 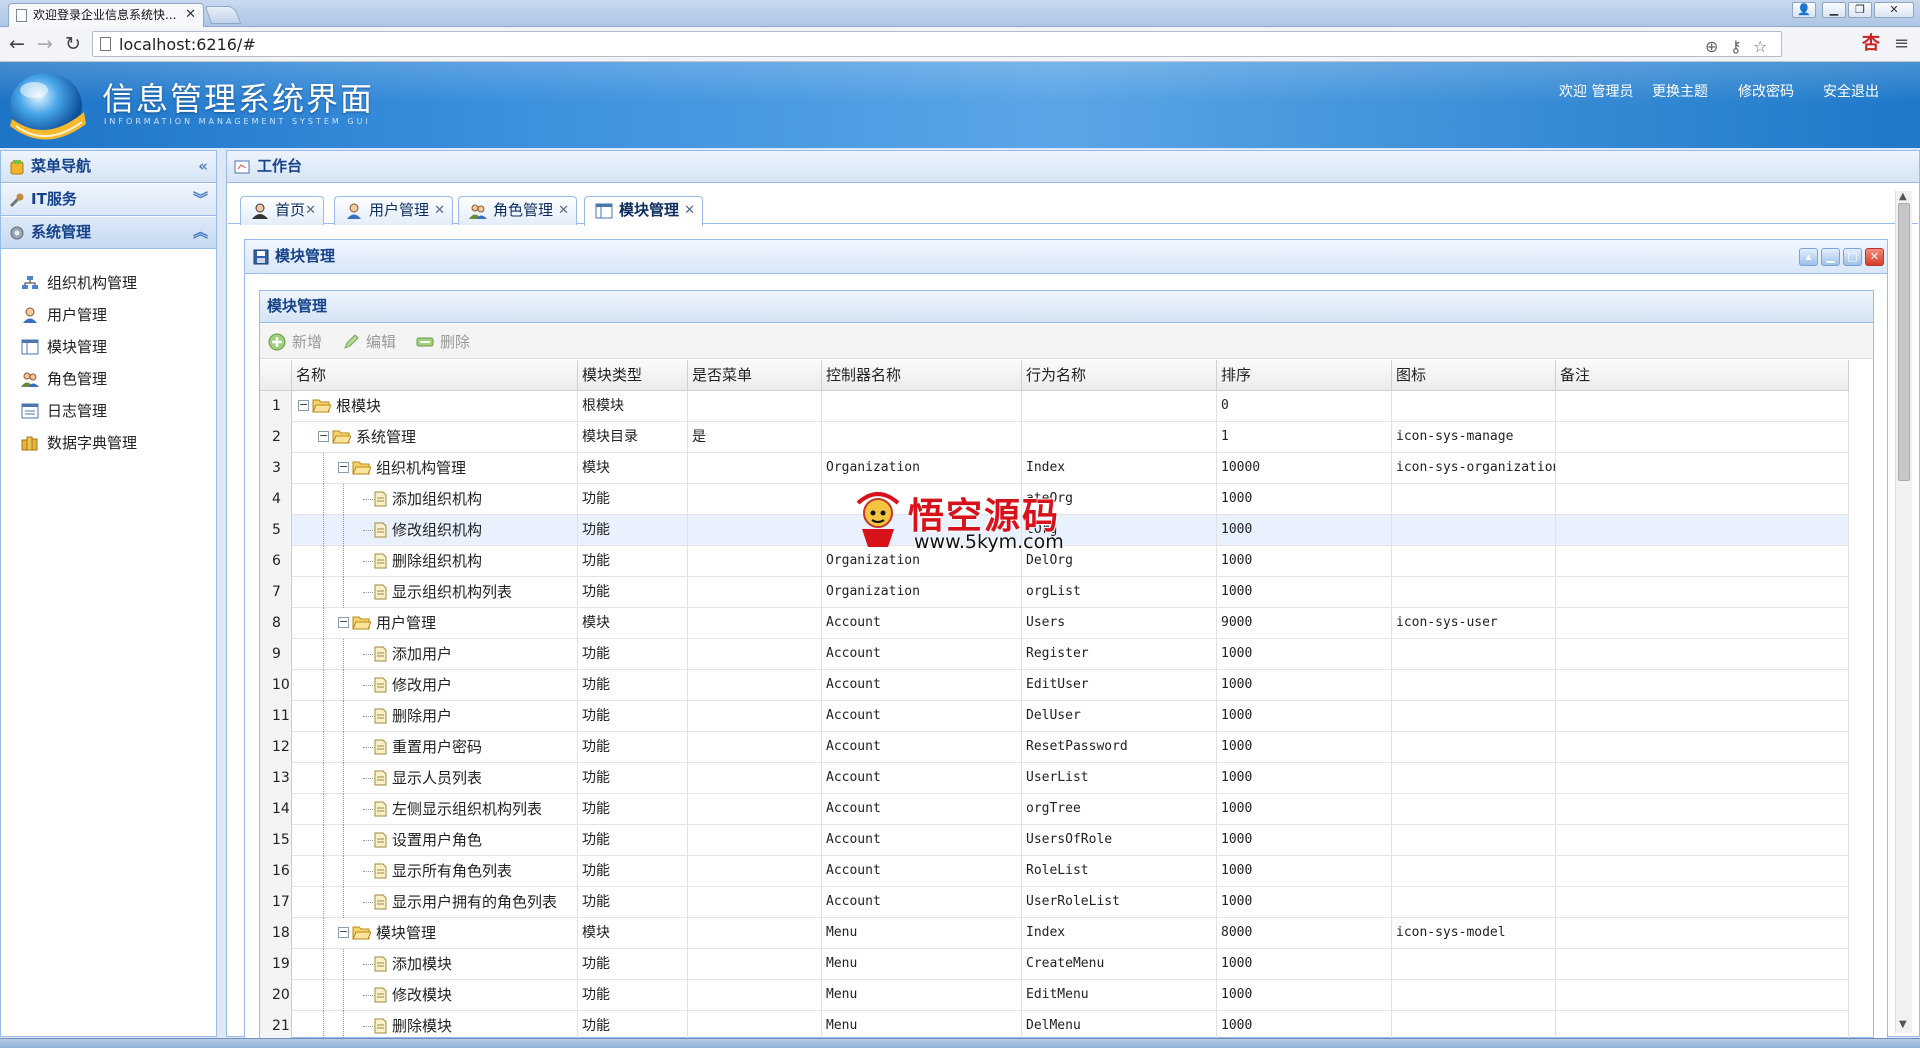 I want to click on column-header: 行为名称, so click(x=1119, y=375).